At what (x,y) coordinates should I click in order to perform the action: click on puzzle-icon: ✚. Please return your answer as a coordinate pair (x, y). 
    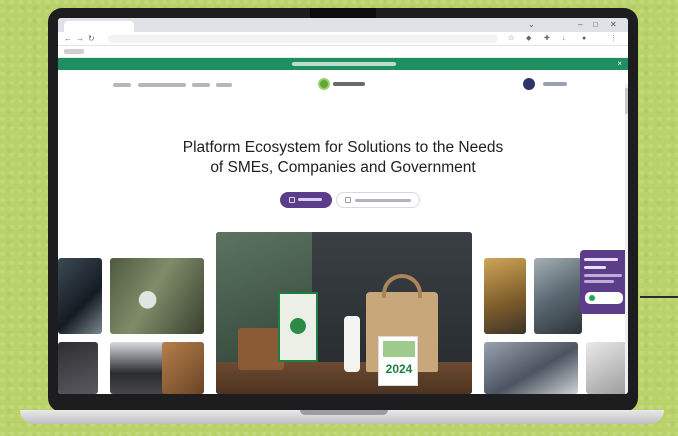
    Looking at the image, I should click on (547, 39).